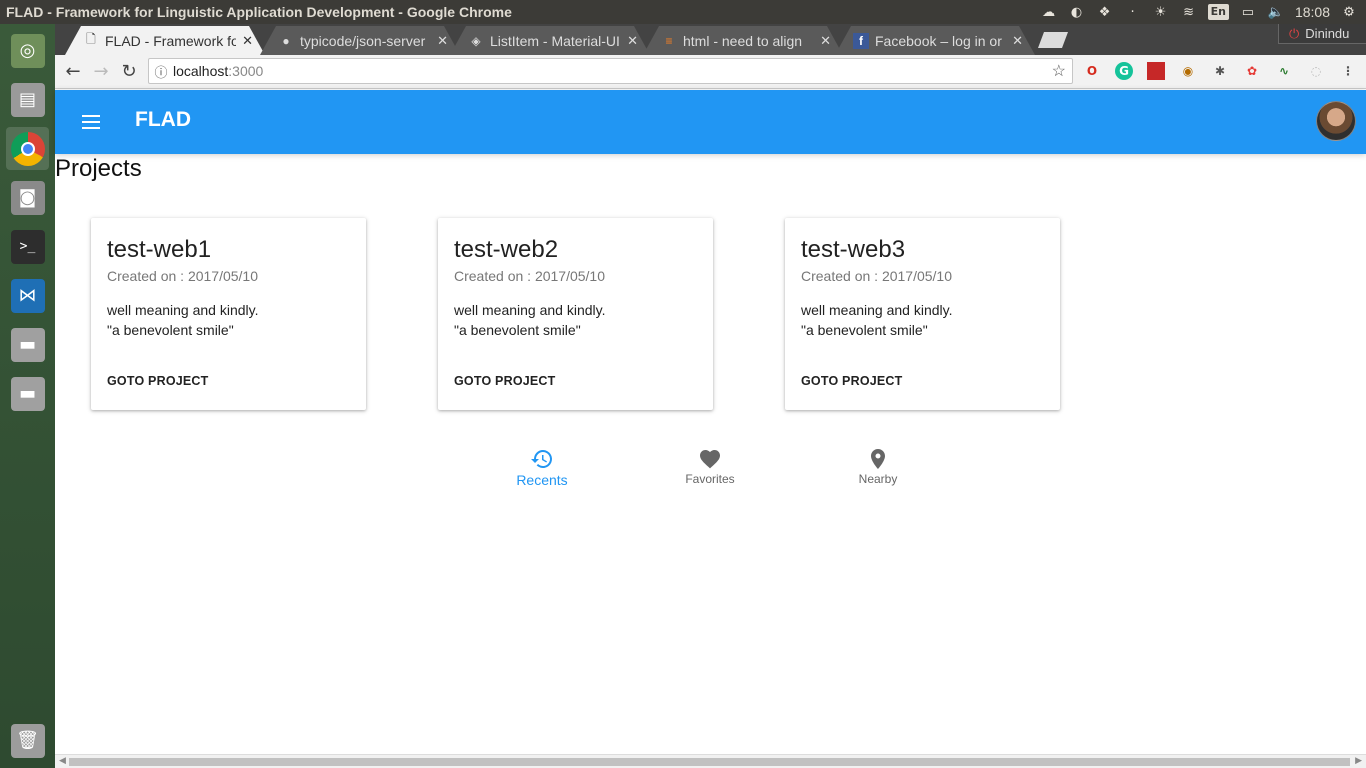 The height and width of the screenshot is (768, 1366). What do you see at coordinates (1059, 71) in the screenshot?
I see `bookmark-star-icon: ☆` at bounding box center [1059, 71].